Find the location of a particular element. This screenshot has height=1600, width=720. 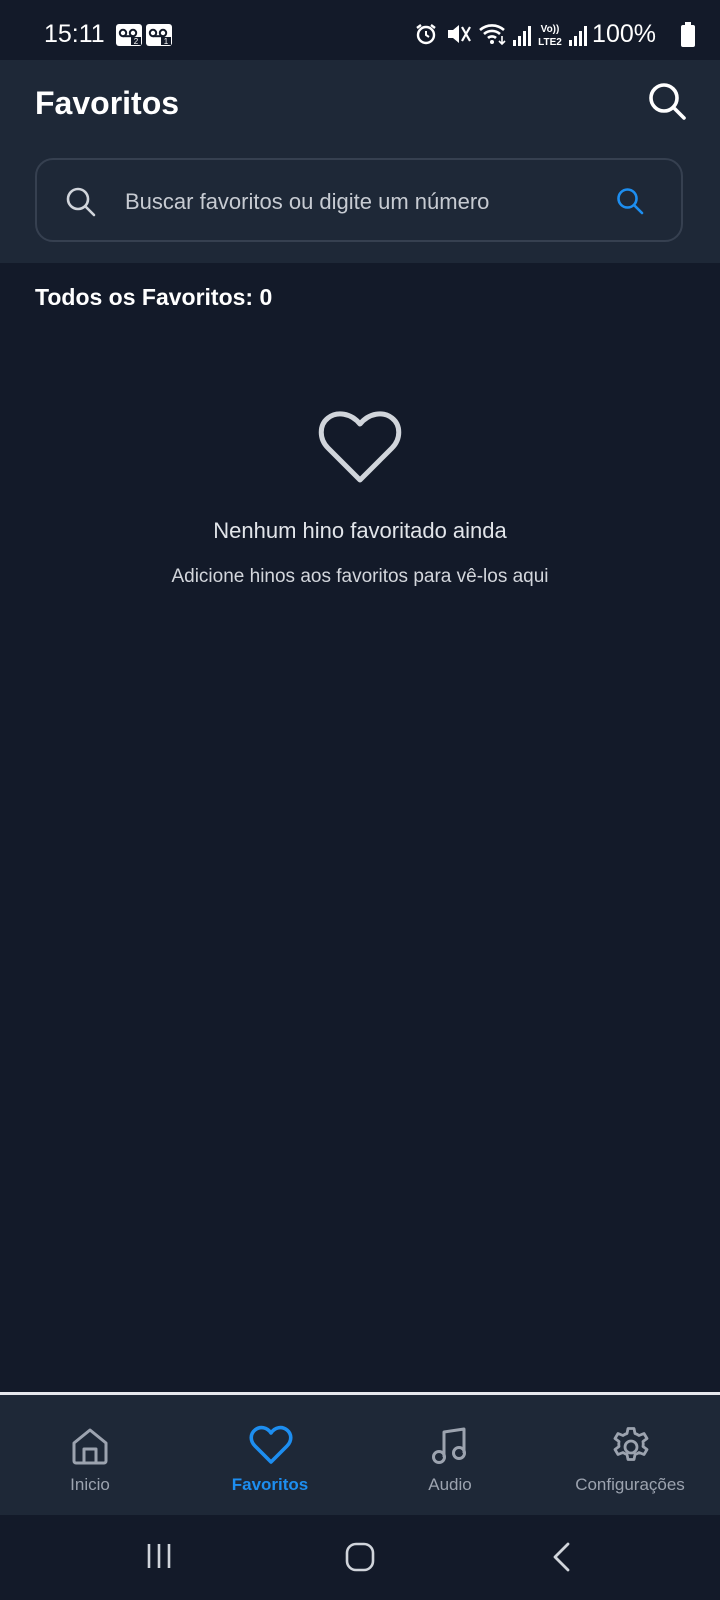

tab-audio: Audio is located at coordinates (450, 1455).